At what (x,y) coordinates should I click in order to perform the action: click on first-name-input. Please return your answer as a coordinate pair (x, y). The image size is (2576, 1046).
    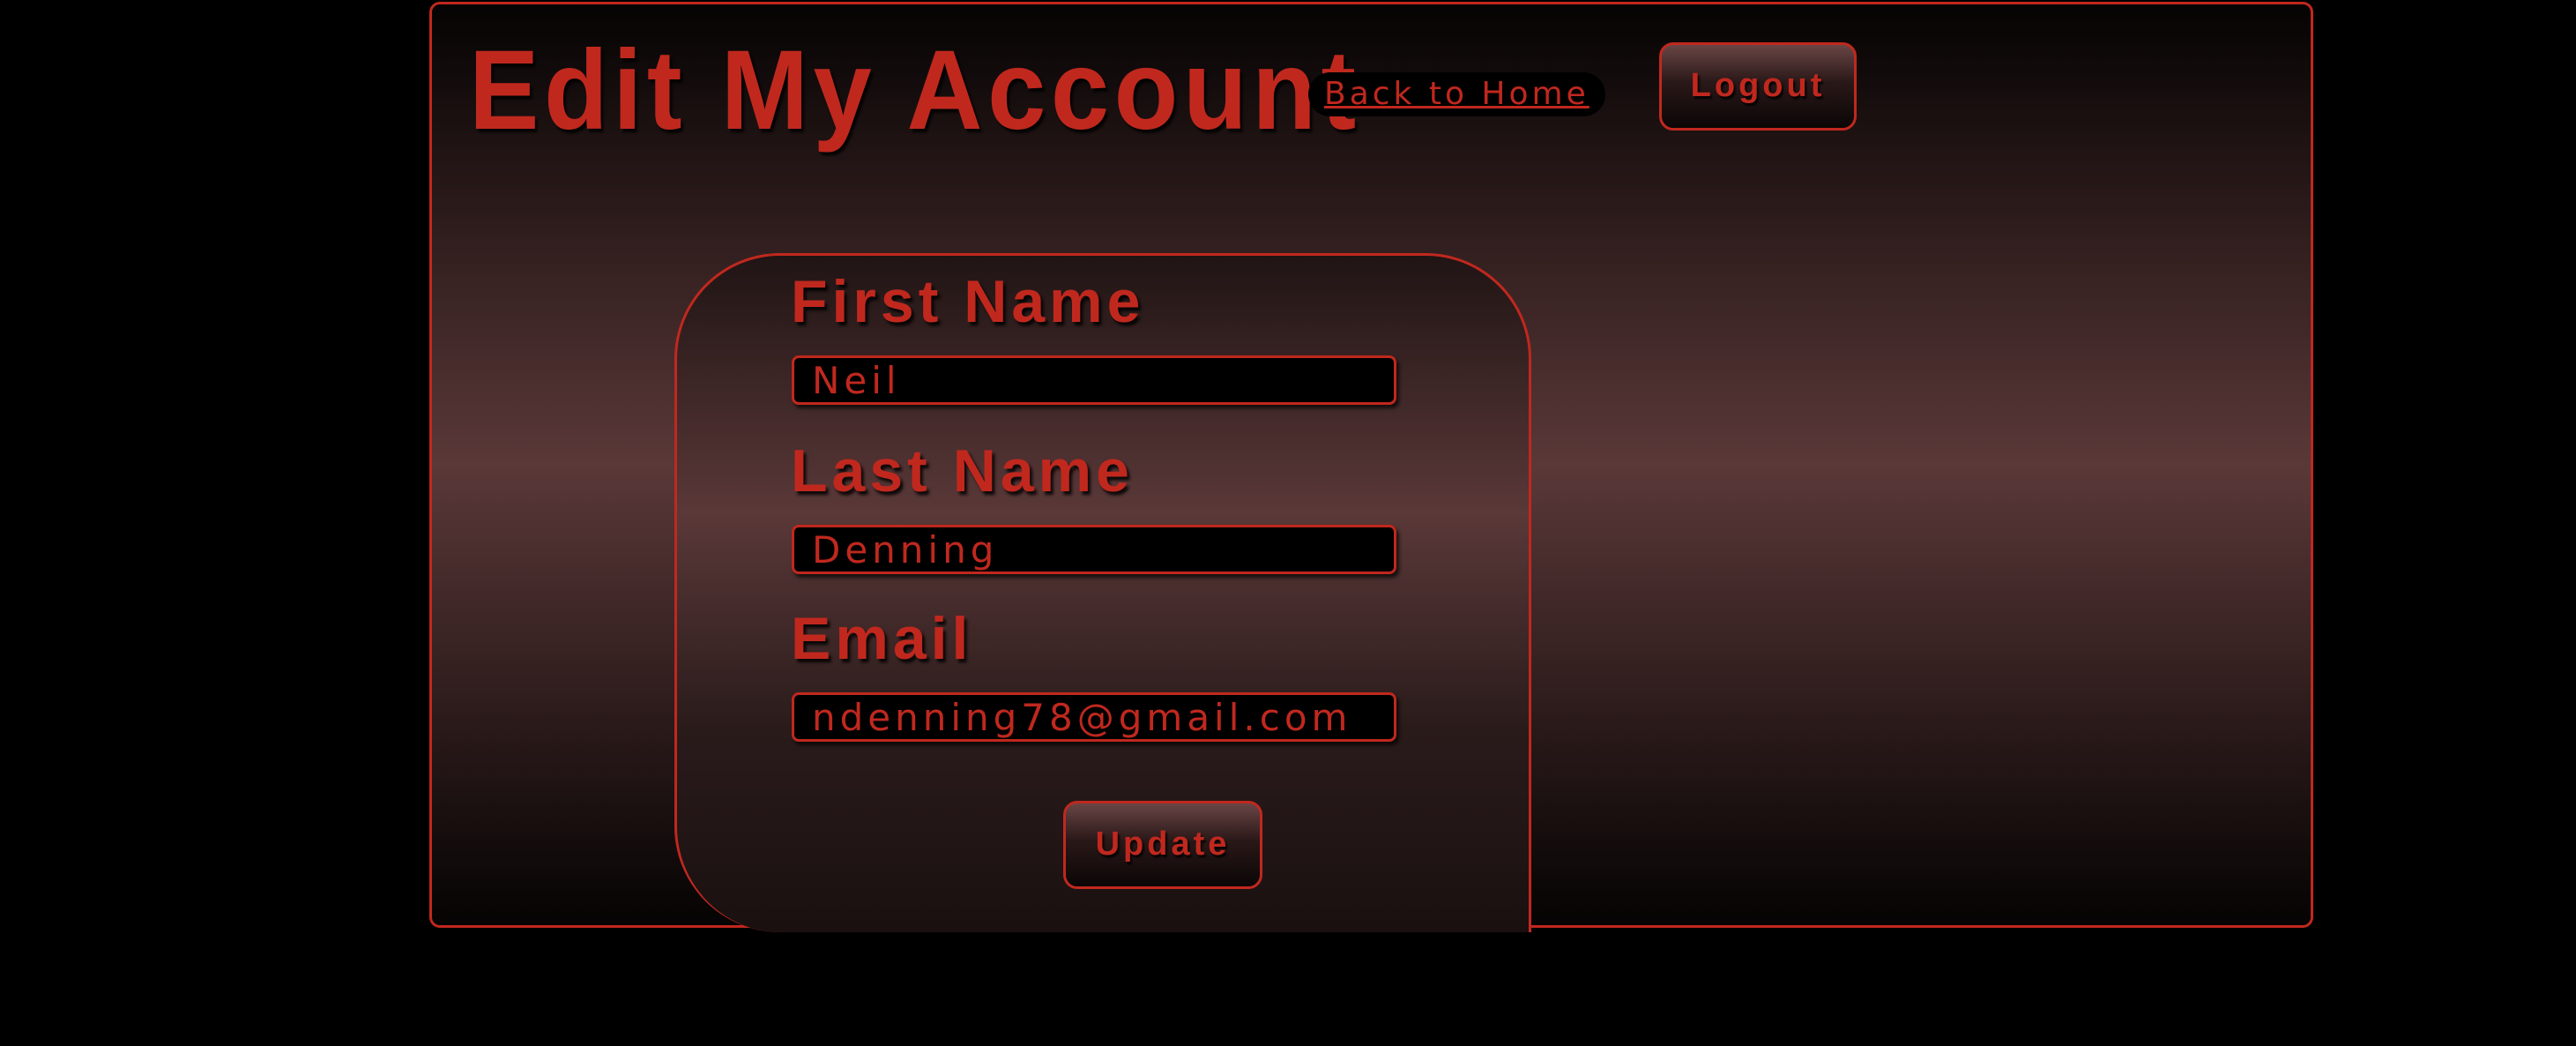
    Looking at the image, I should click on (1094, 380).